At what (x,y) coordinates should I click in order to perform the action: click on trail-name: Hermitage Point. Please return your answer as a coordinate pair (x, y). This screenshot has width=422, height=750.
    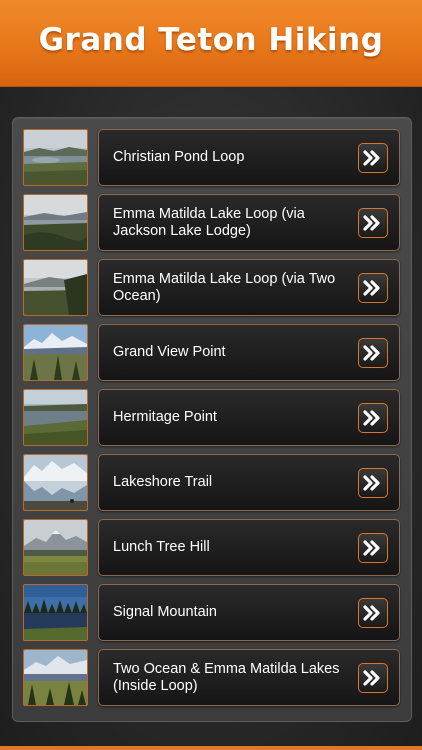
    Looking at the image, I should click on (165, 417).